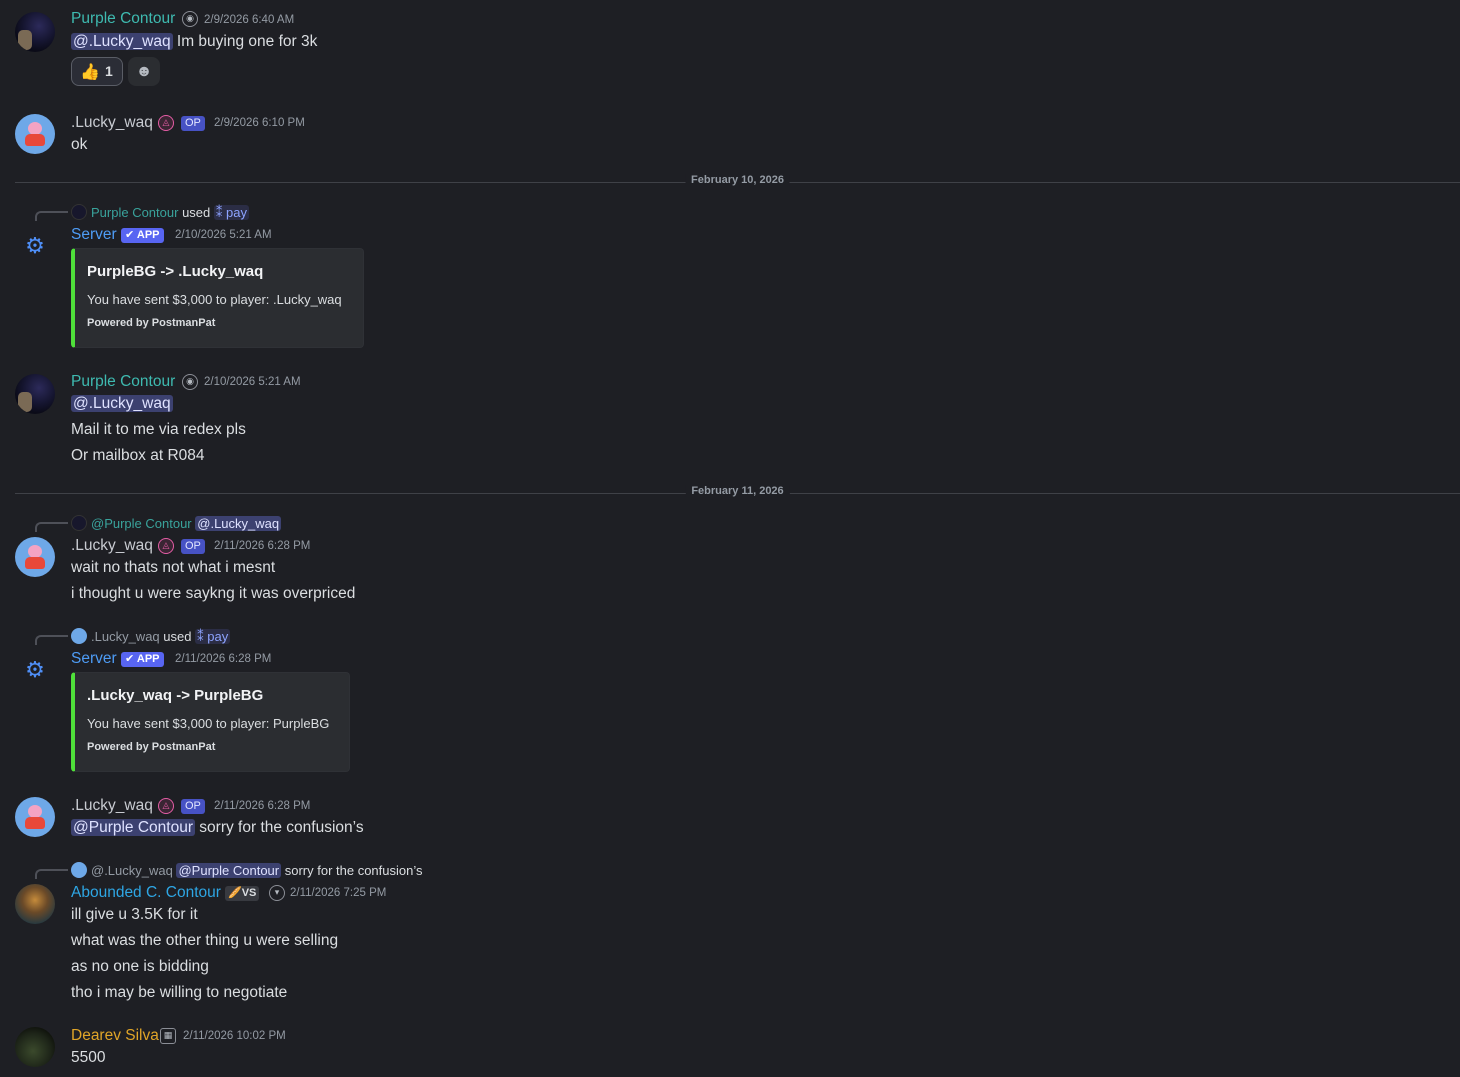 This screenshot has height=1077, width=1460. What do you see at coordinates (90, 72) in the screenshot?
I see `thumbs-up-icon: 👍` at bounding box center [90, 72].